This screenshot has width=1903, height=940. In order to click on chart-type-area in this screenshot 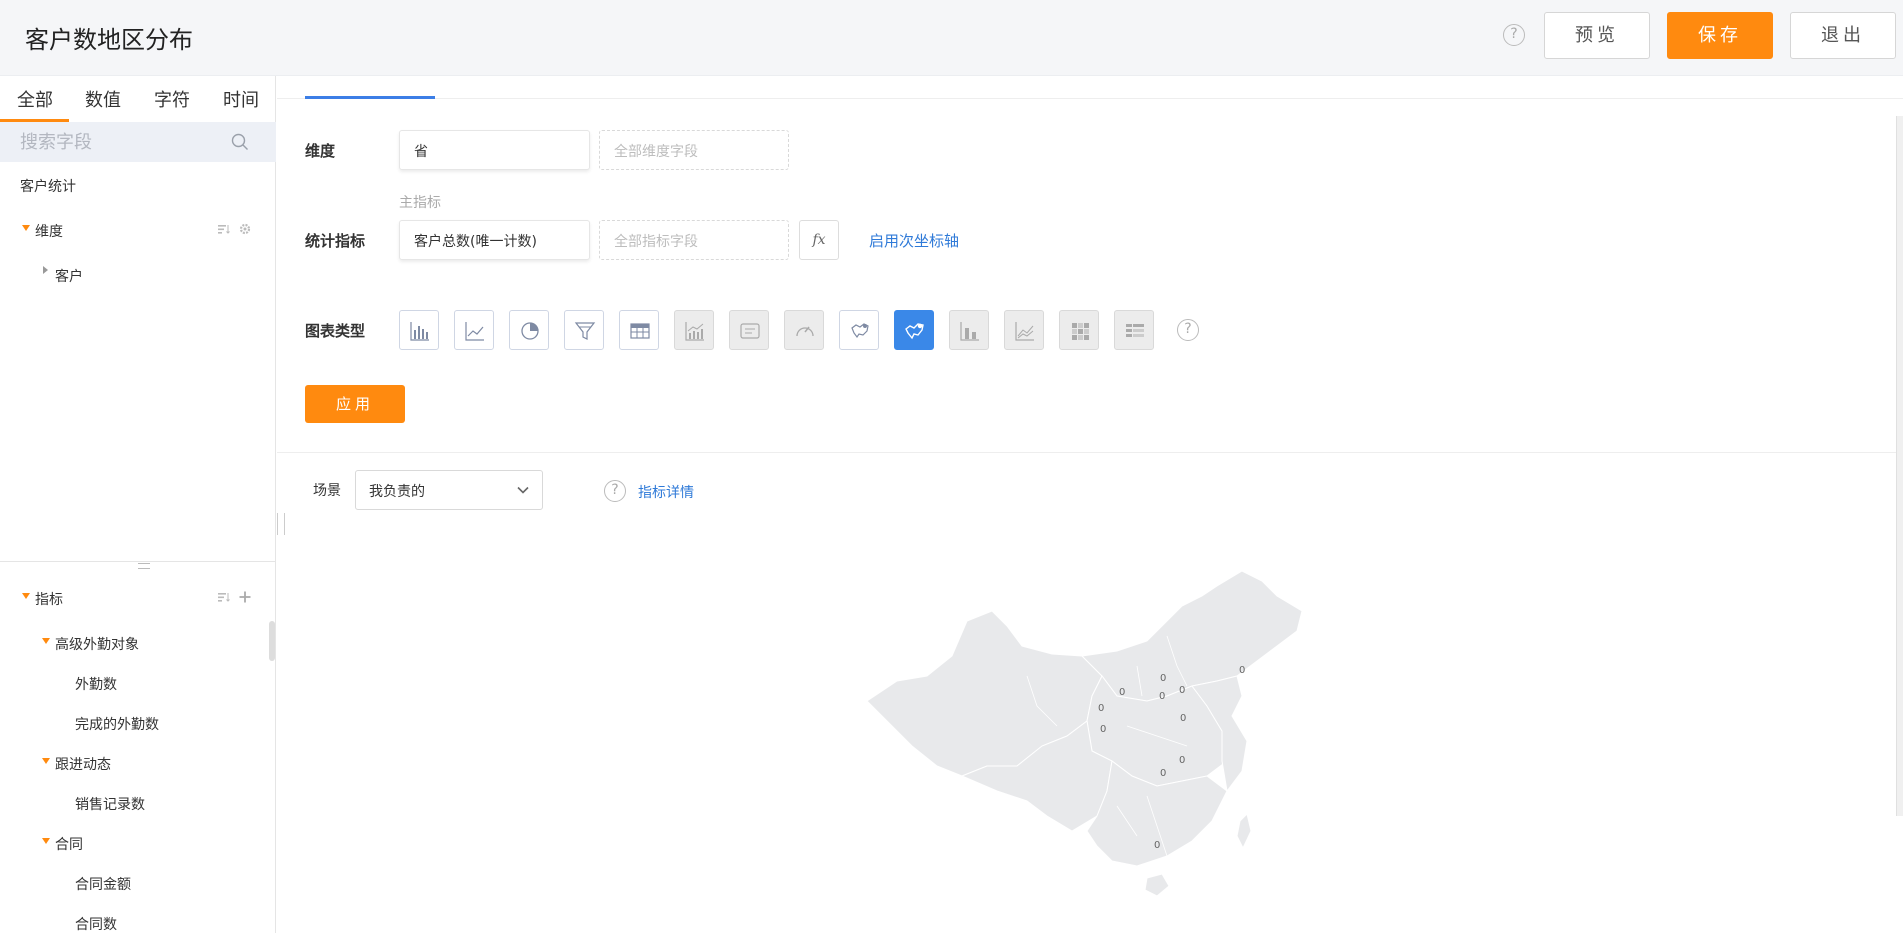, I will do `click(1024, 330)`.